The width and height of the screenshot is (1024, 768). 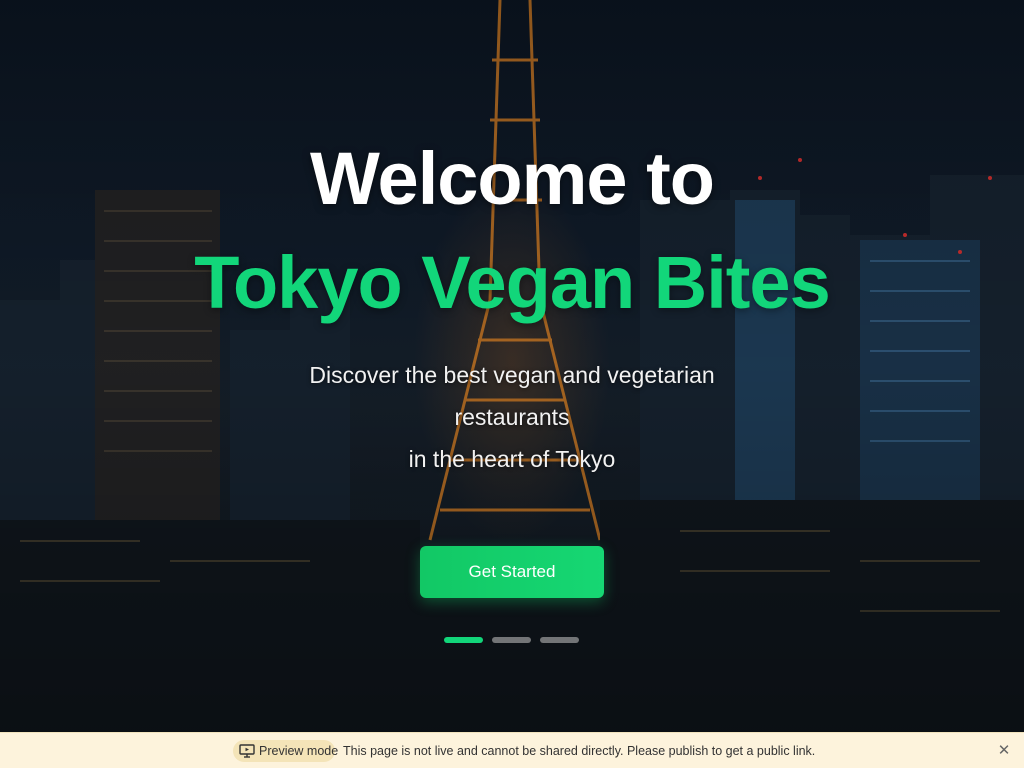 I want to click on preview-mode-label: Preview mode, so click(x=299, y=751).